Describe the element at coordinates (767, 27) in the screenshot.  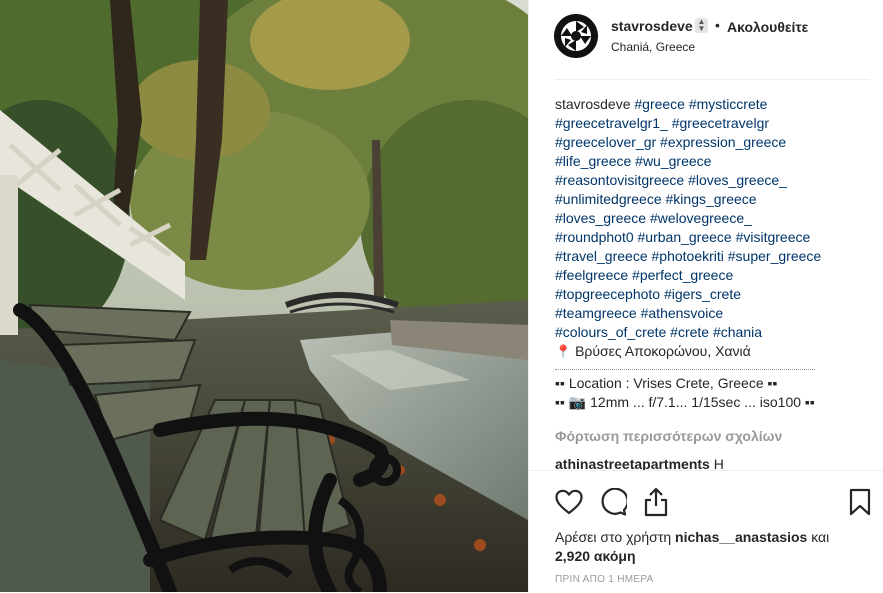
I see `following-button: Ακολουθείτε` at that location.